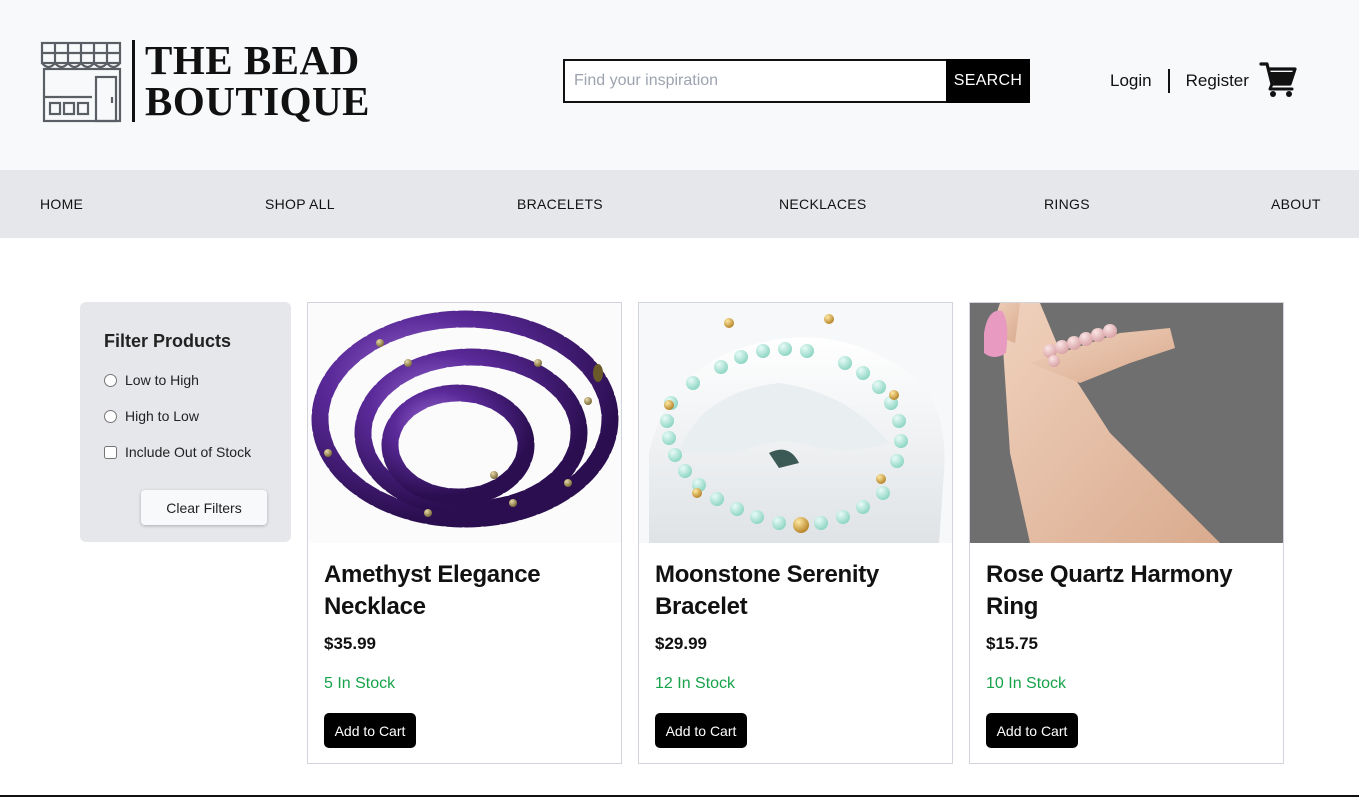 This screenshot has height=797, width=1359. What do you see at coordinates (560, 204) in the screenshot?
I see `nav-item-bracelets: BRACELETS` at bounding box center [560, 204].